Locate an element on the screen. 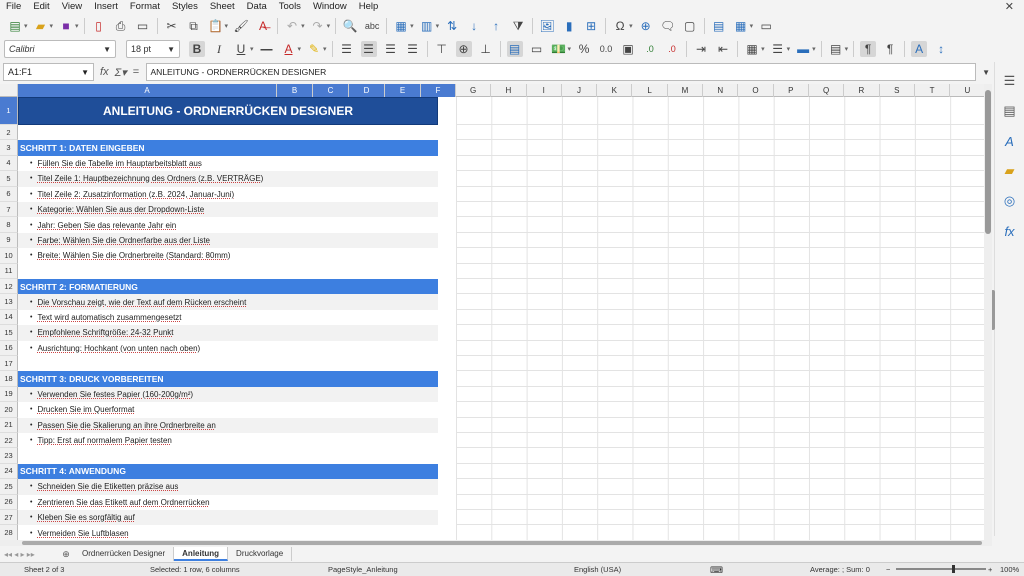 The width and height of the screenshot is (1024, 576). row-header: 24 is located at coordinates (9, 471).